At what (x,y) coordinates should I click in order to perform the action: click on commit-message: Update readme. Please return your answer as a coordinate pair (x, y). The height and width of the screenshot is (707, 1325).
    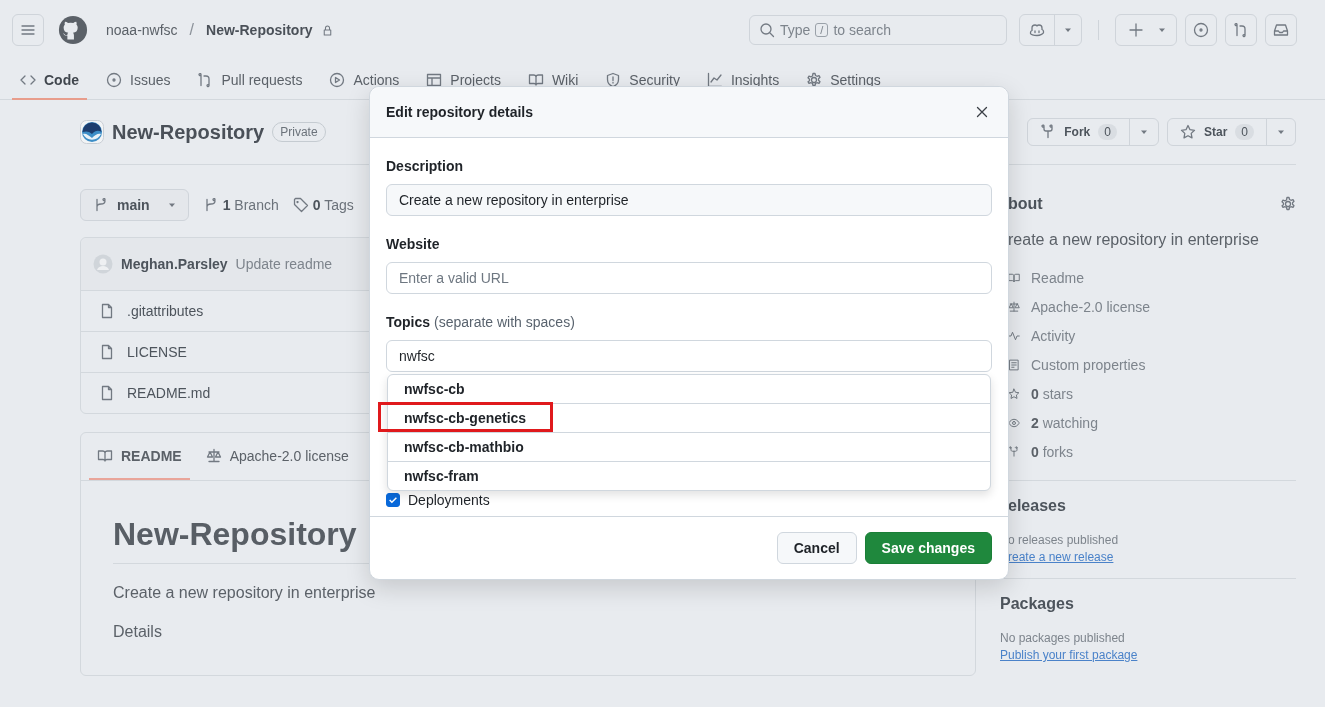
    Looking at the image, I should click on (284, 264).